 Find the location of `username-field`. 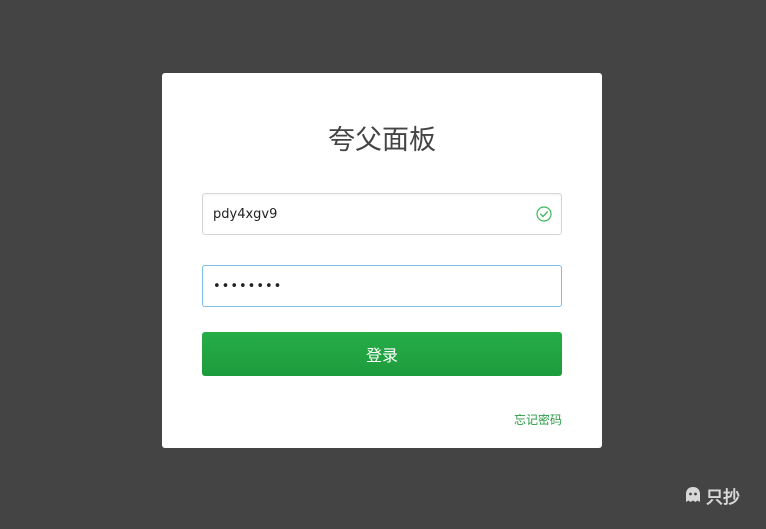

username-field is located at coordinates (382, 214).